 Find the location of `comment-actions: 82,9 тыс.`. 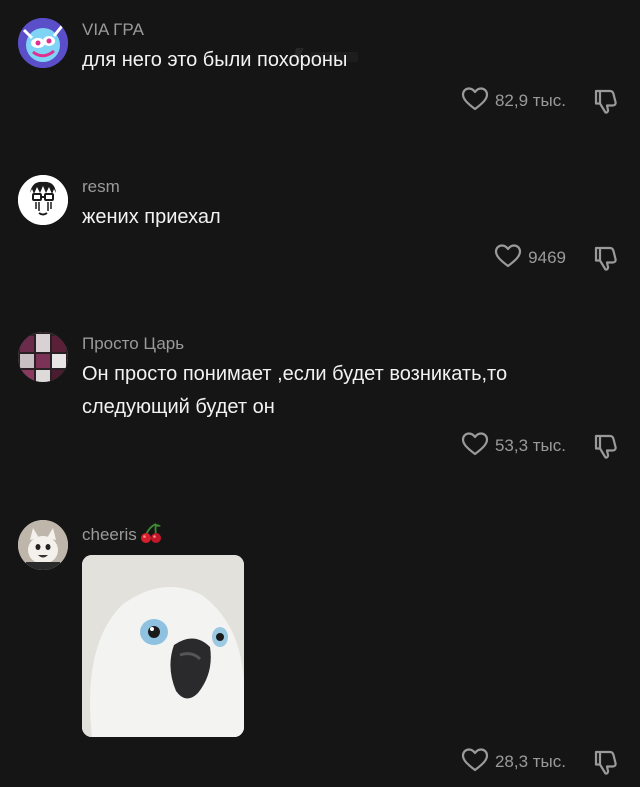

comment-actions: 82,9 тыс. is located at coordinates (539, 101).